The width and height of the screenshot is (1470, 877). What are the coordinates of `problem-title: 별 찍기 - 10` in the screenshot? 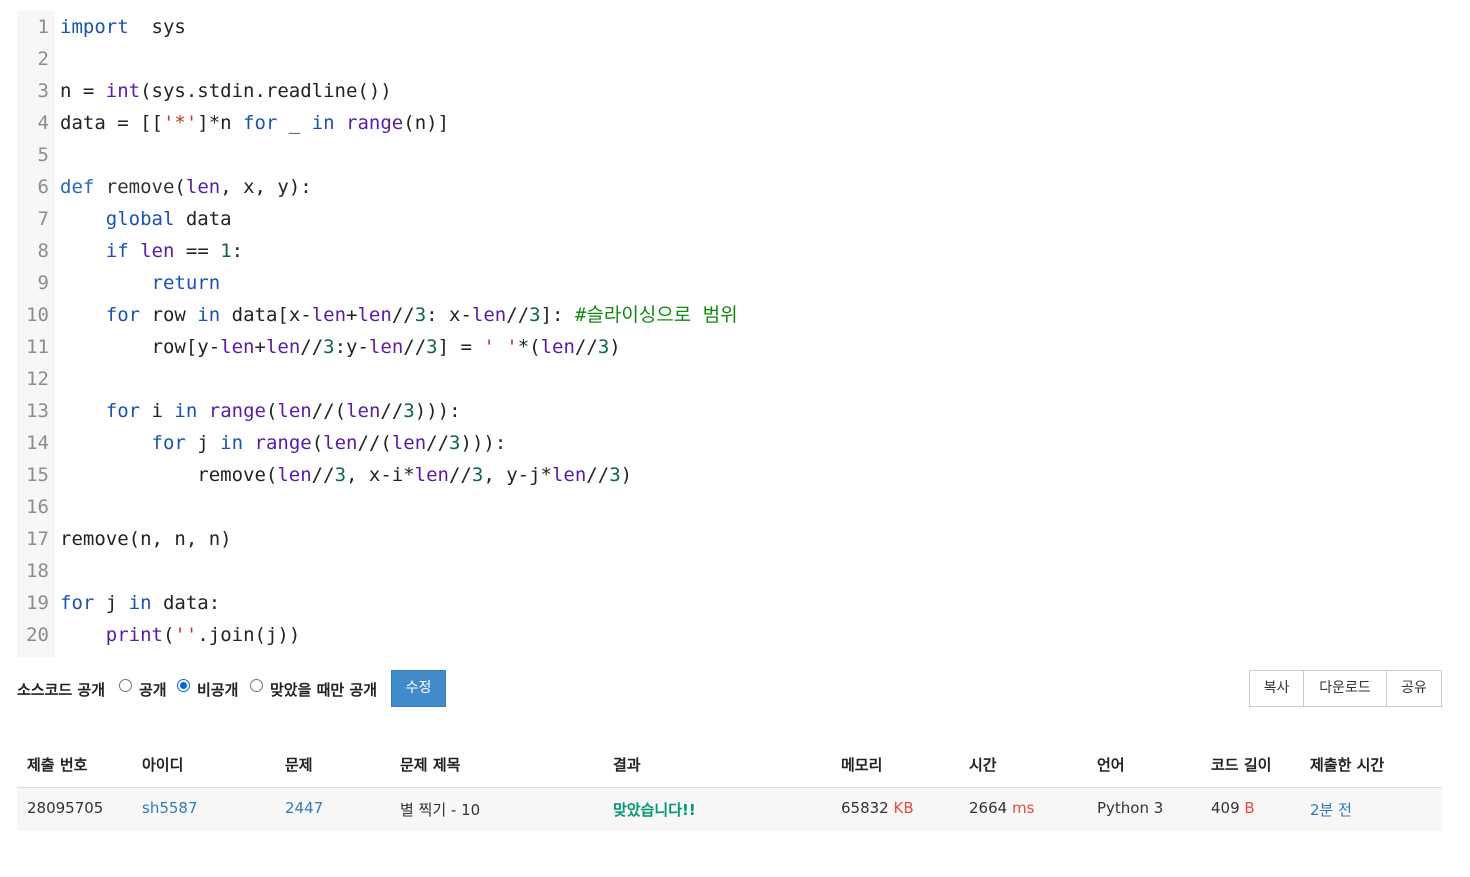 It's located at (440, 810).